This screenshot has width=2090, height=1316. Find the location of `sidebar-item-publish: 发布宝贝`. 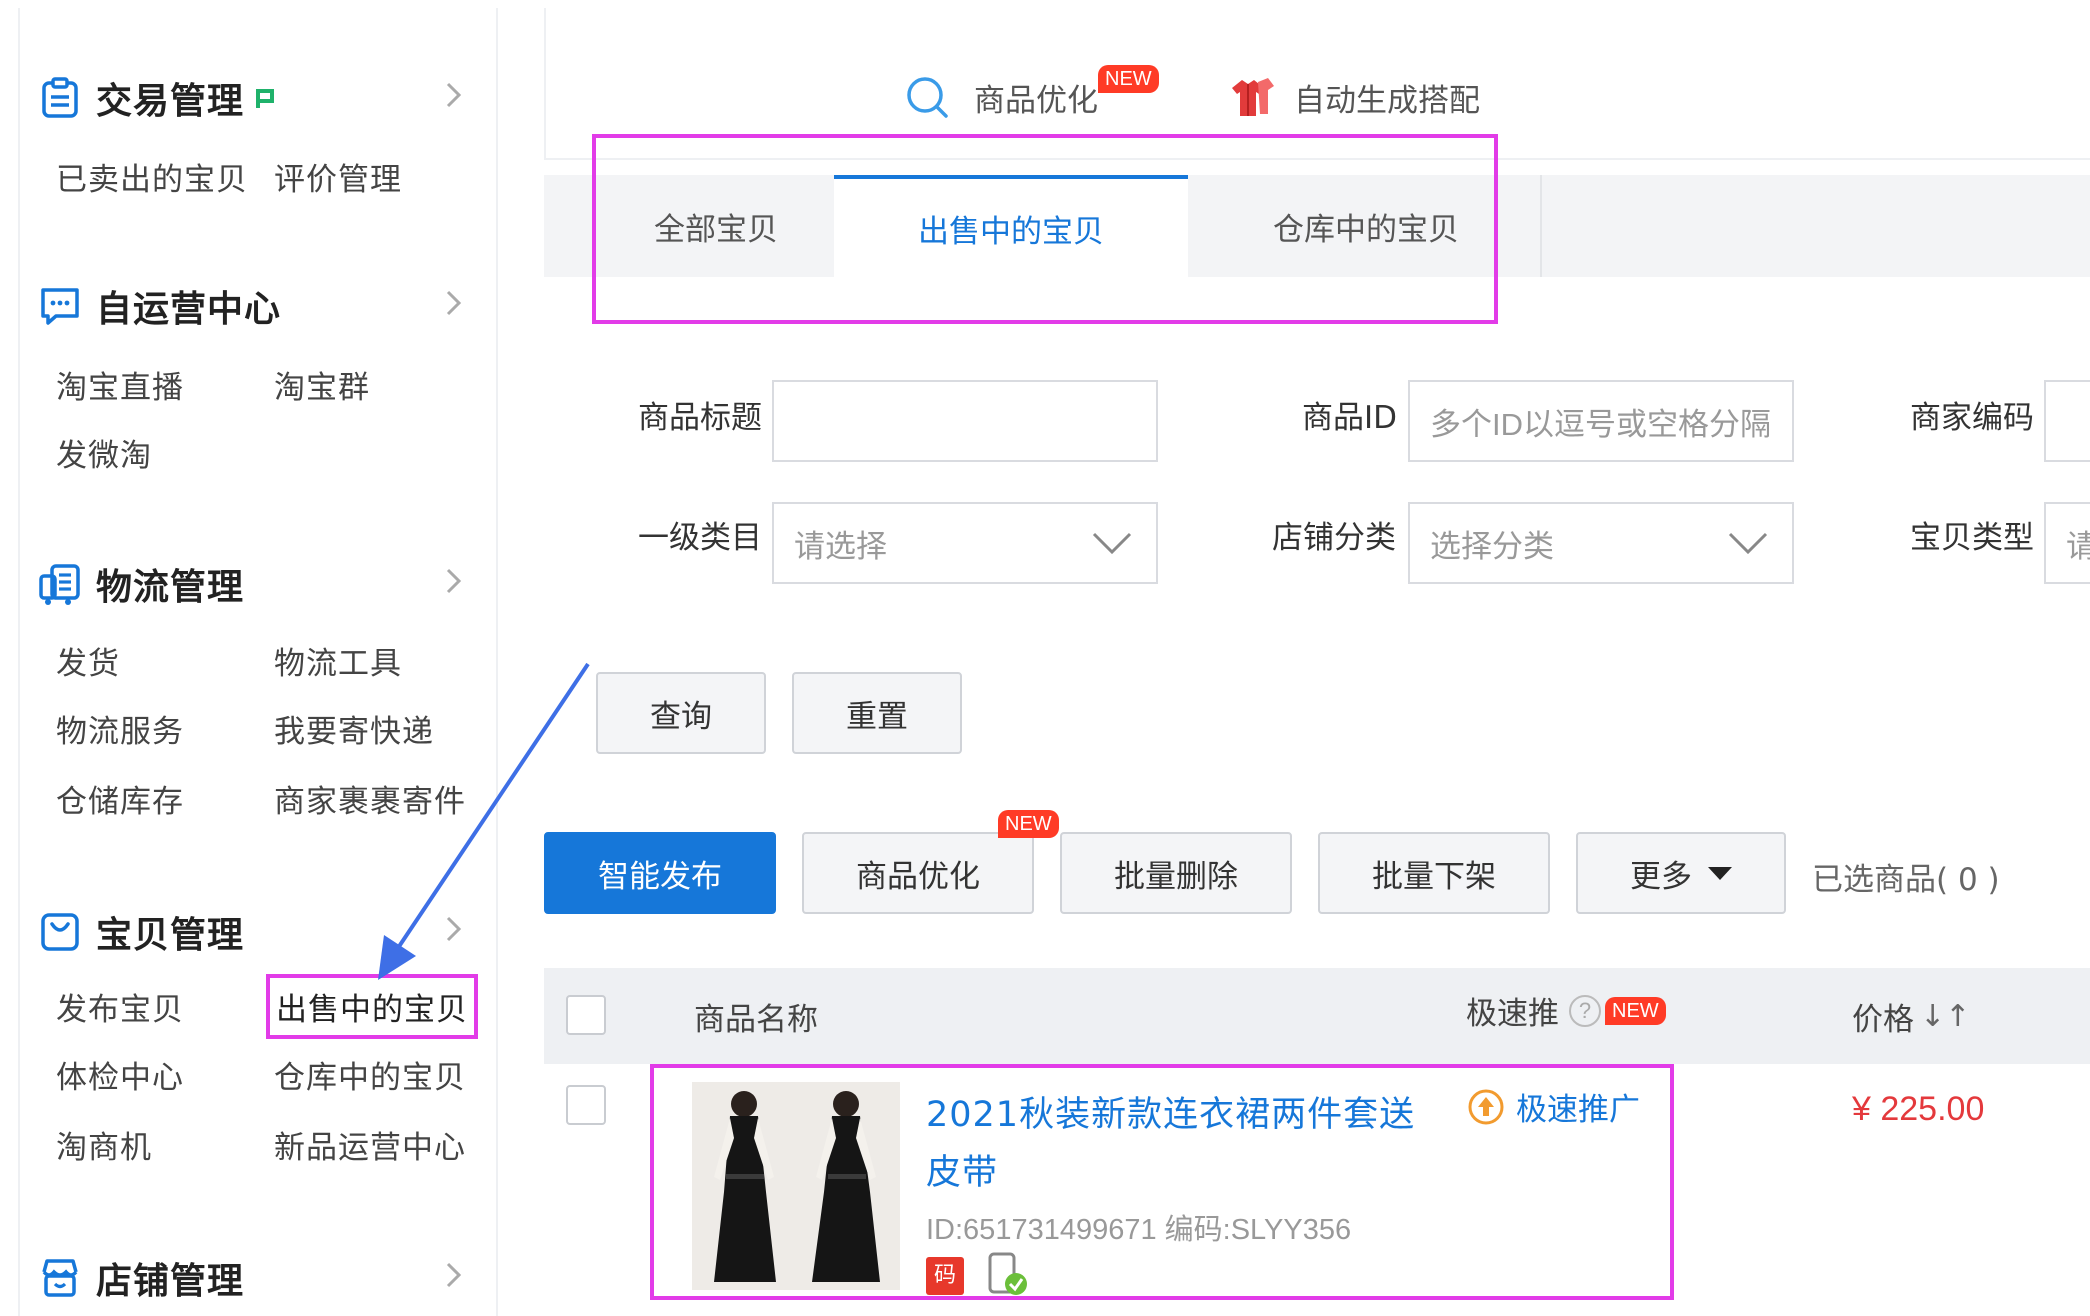

sidebar-item-publish: 发布宝贝 is located at coordinates (120, 1006).